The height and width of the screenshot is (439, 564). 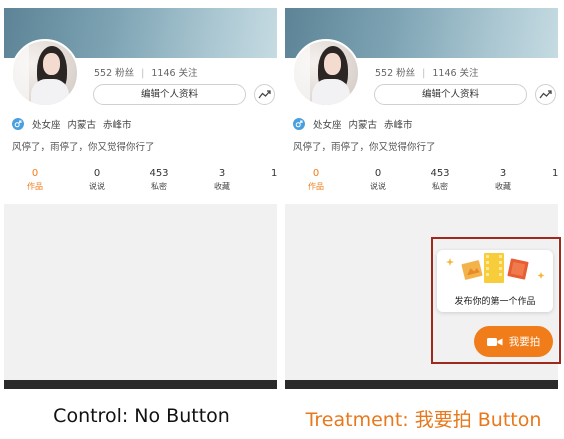 I want to click on shoot-button: 我要拍, so click(x=513, y=341).